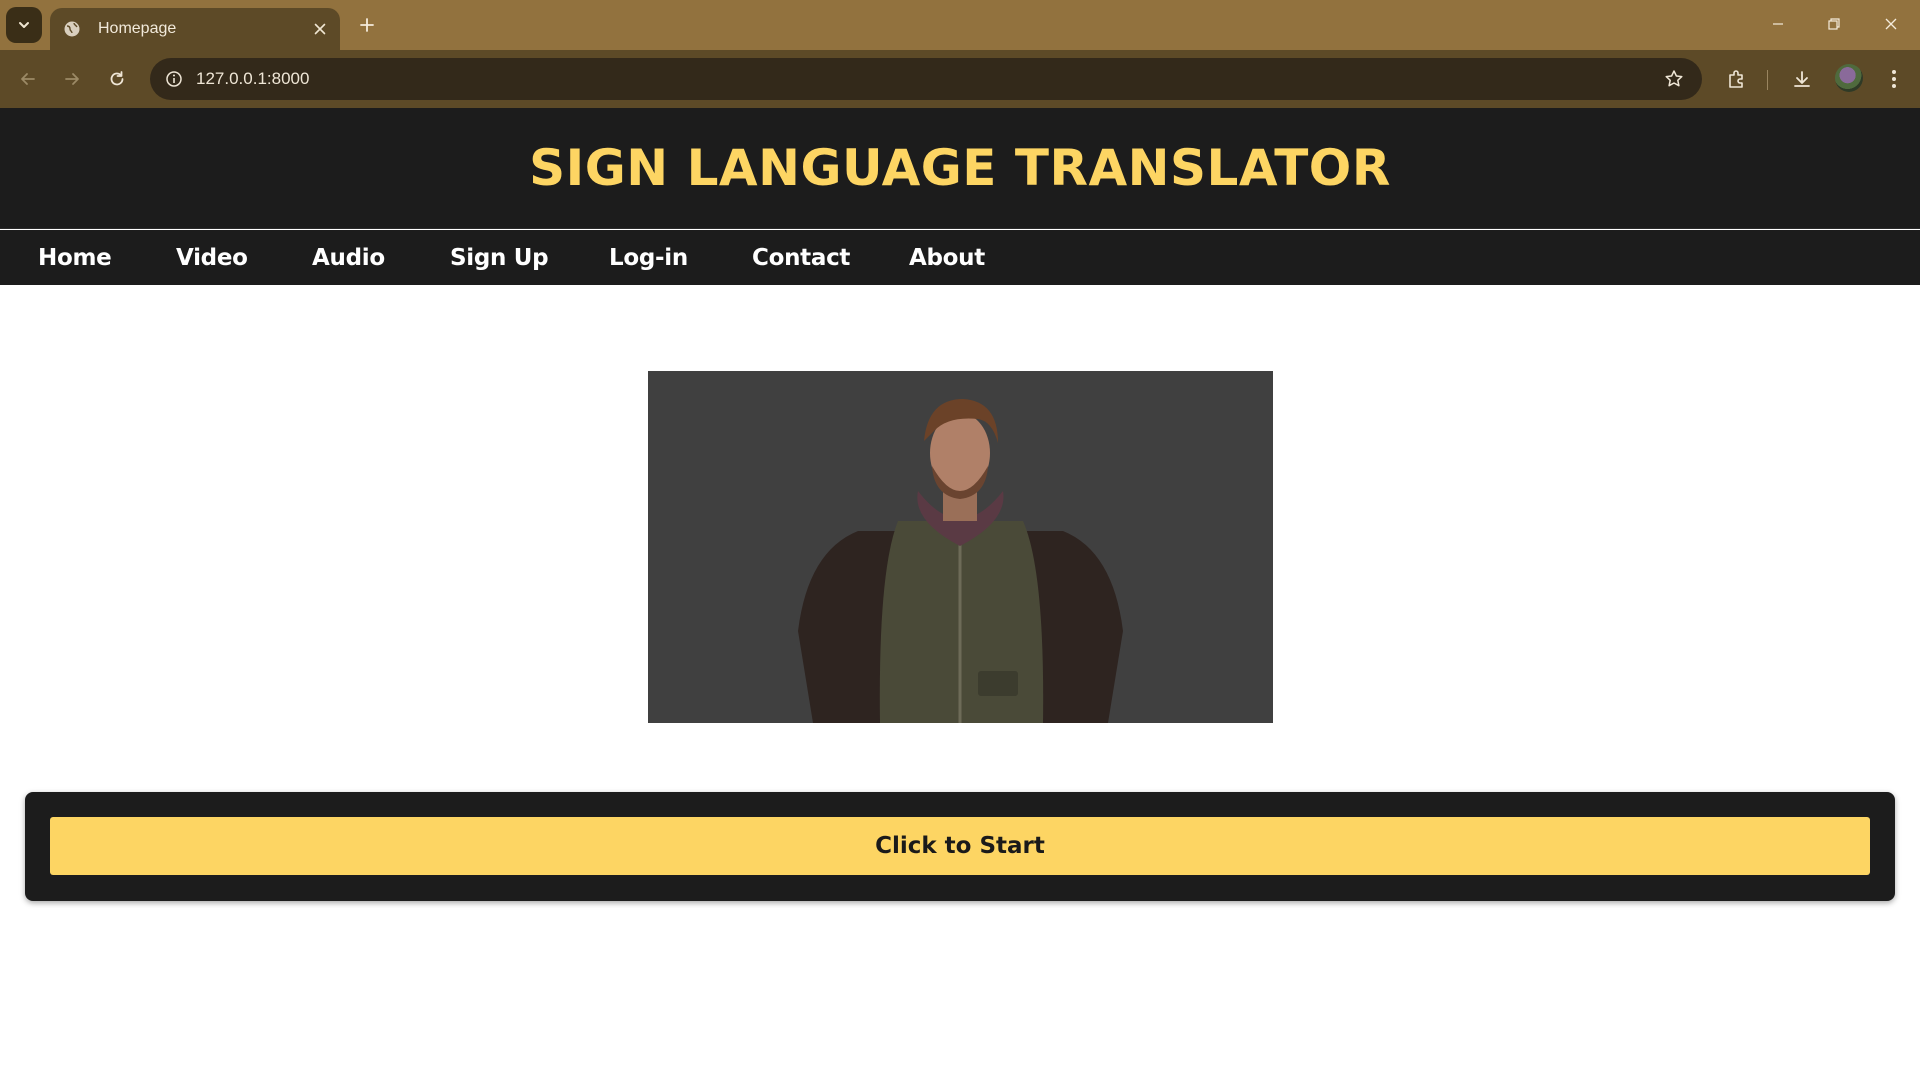 This screenshot has width=1920, height=1080. I want to click on profile-avatar, so click(1849, 78).